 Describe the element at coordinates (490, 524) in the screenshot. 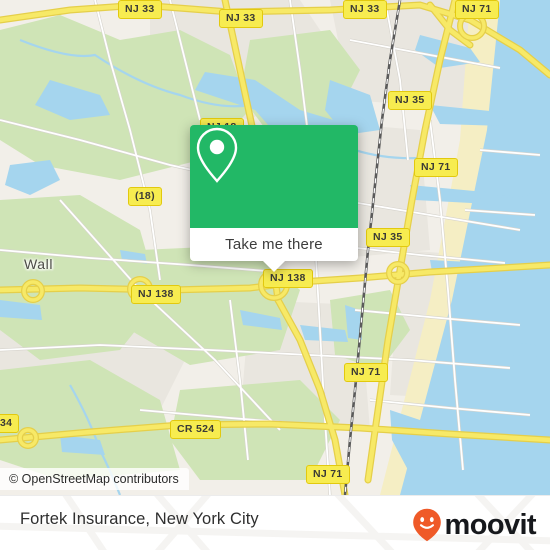

I see `moovit-wordmark: moovit` at that location.